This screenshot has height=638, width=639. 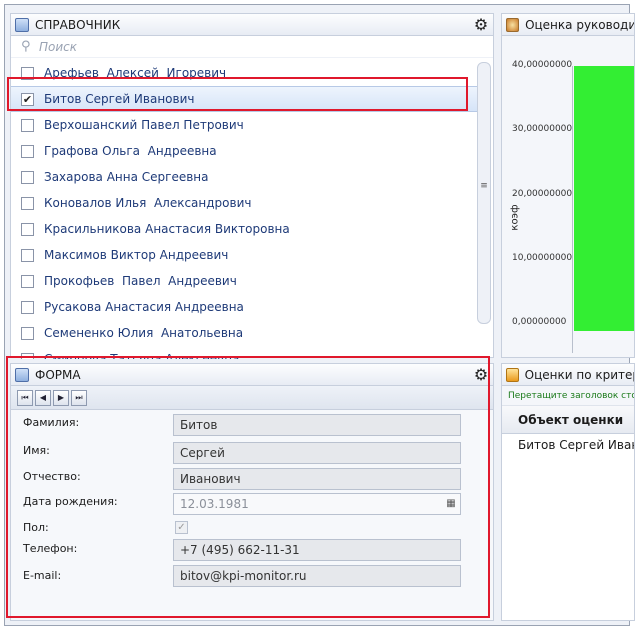 I want to click on list-item-checkbox: ✔, so click(x=27, y=99).